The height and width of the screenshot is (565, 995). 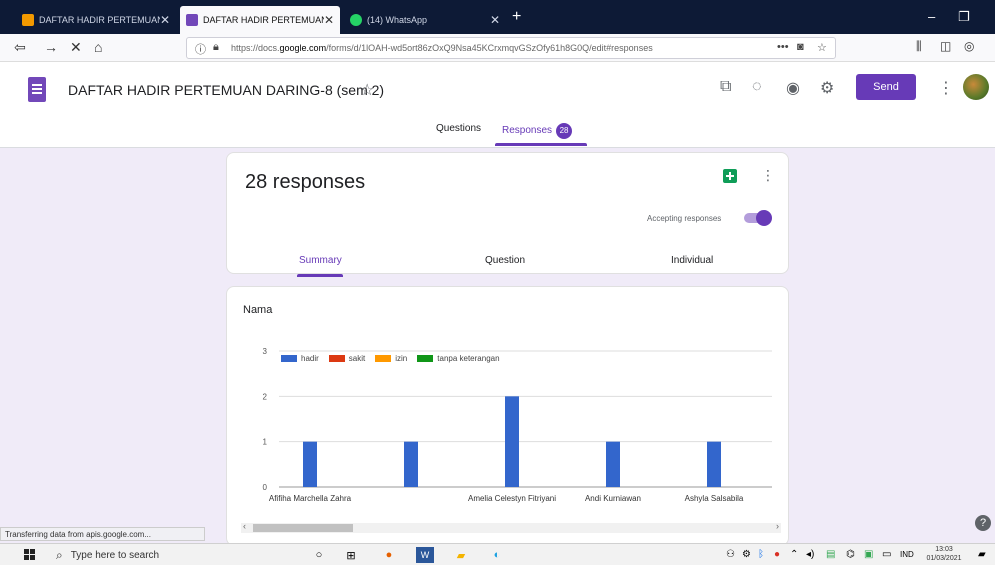 I want to click on tray-app-icon: ▤, so click(x=830, y=554).